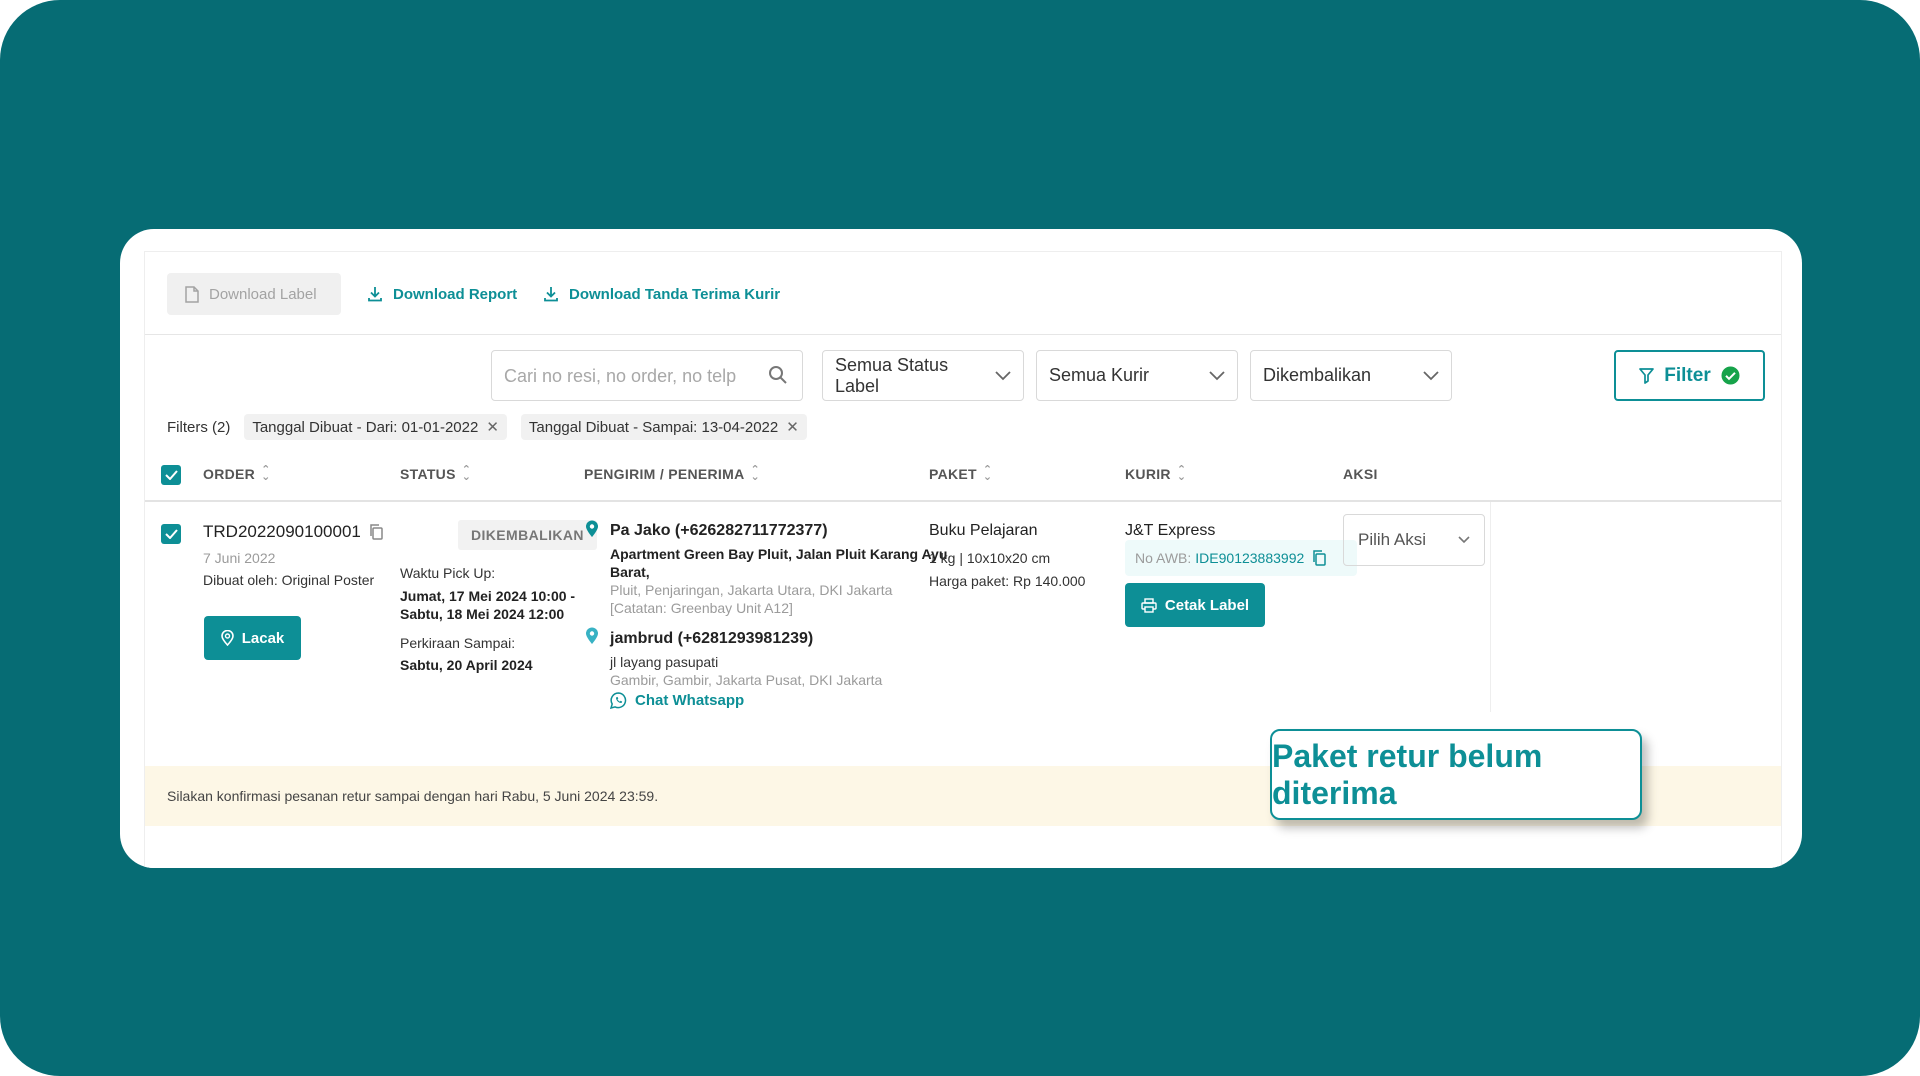 The image size is (1920, 1076). I want to click on callout-label: Paket retur belum diterima, so click(1456, 774).